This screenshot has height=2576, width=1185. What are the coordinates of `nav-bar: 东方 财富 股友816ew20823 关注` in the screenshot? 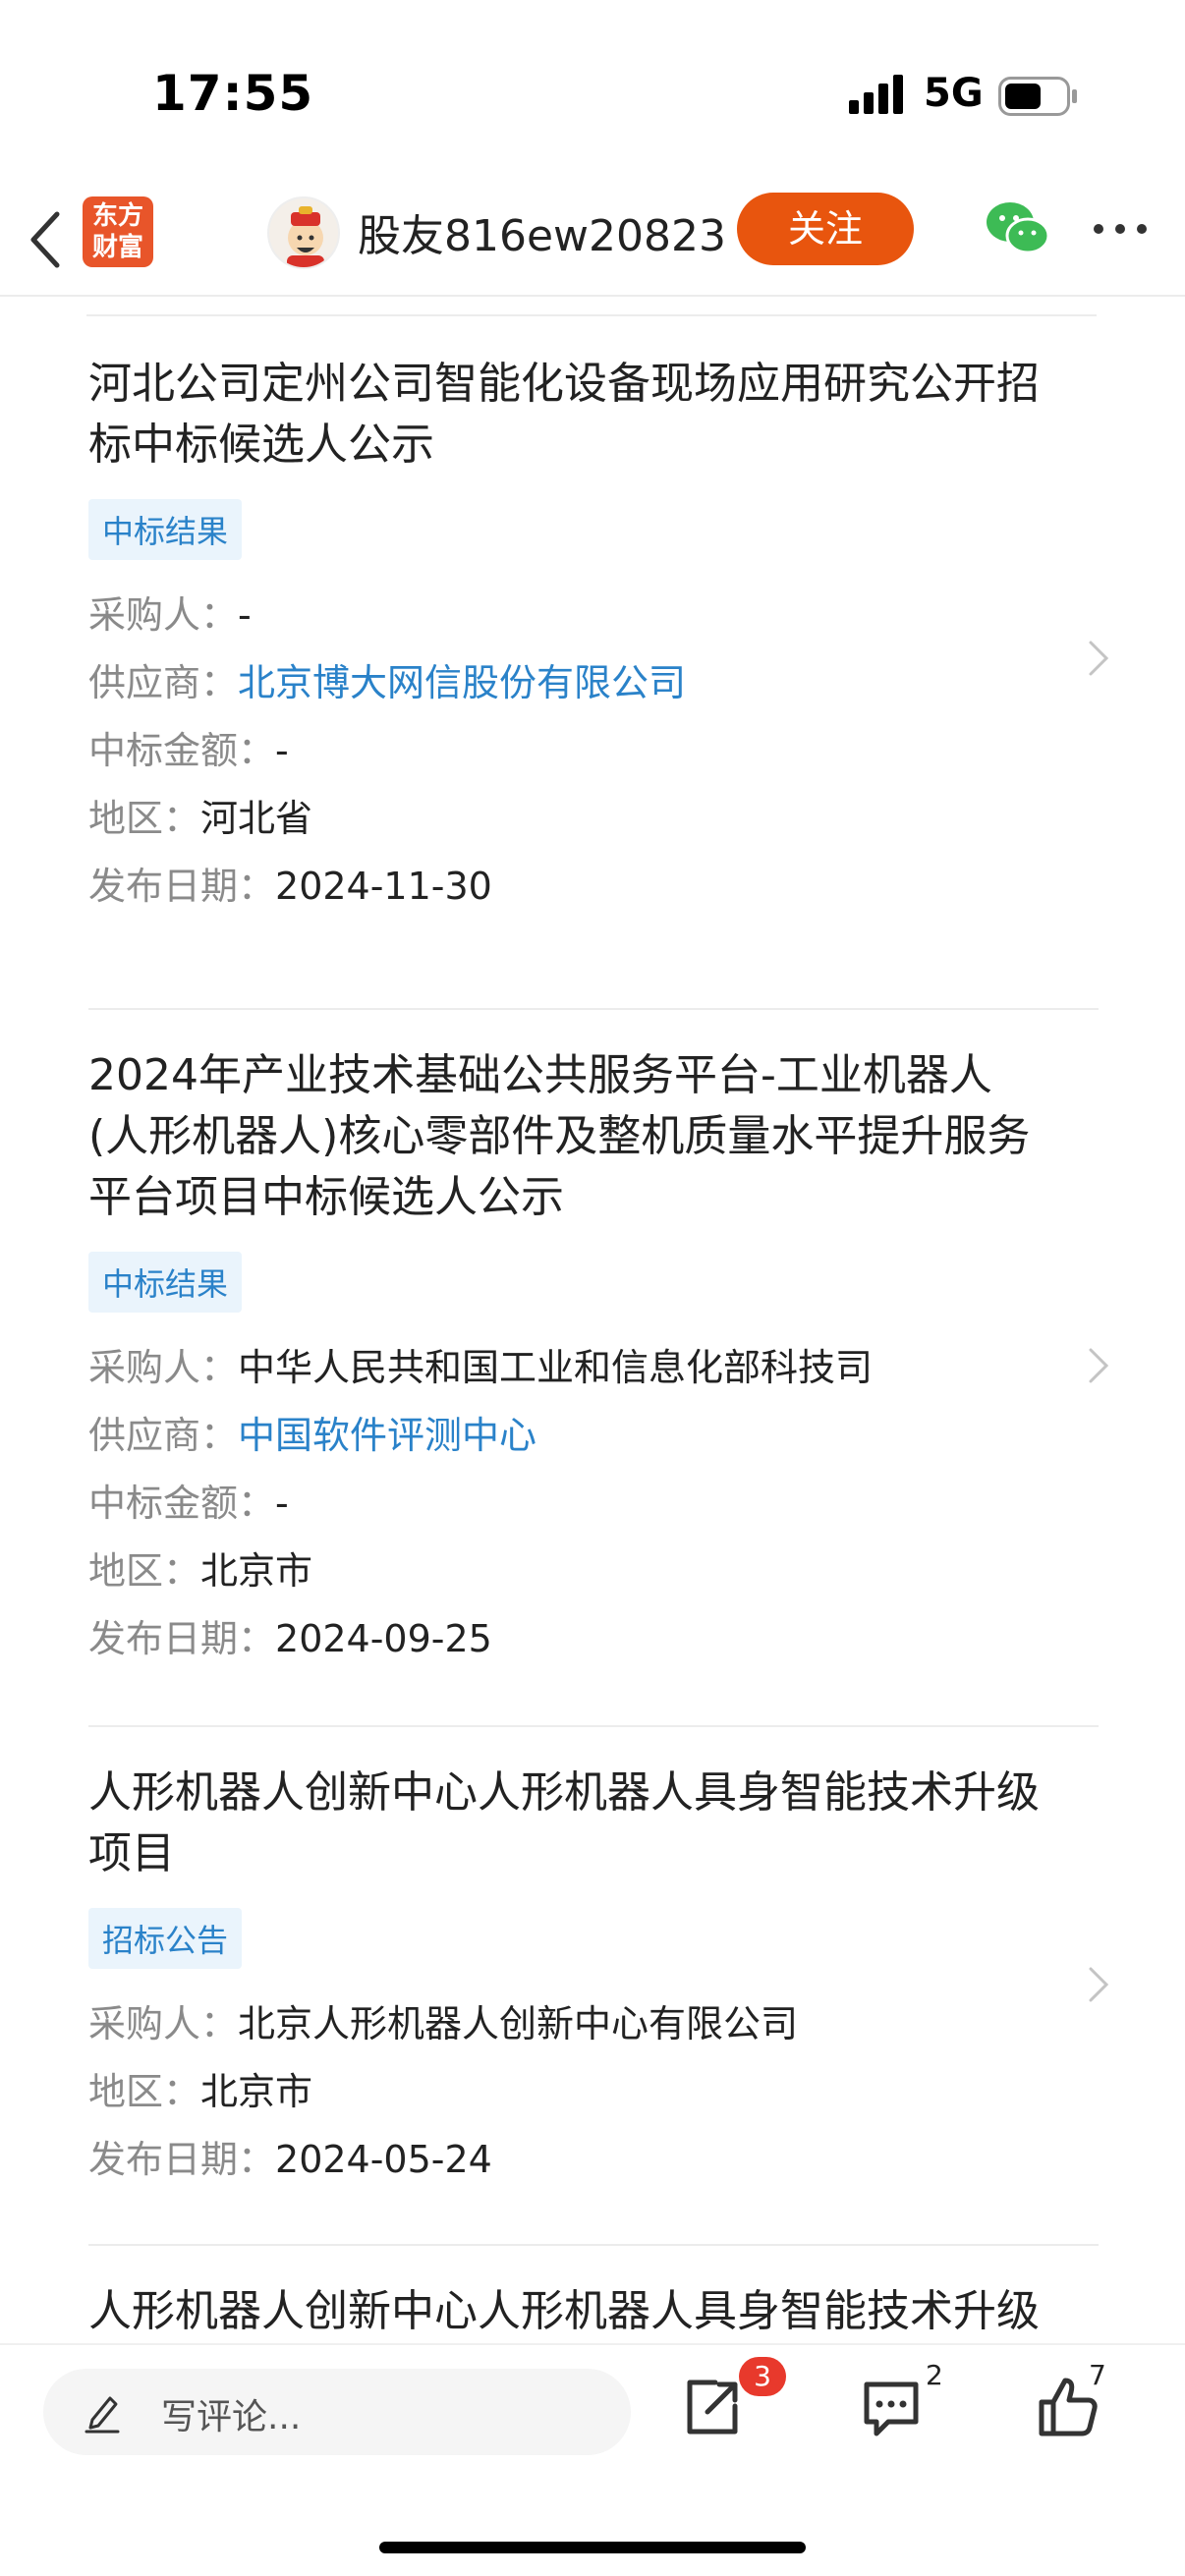 It's located at (592, 242).